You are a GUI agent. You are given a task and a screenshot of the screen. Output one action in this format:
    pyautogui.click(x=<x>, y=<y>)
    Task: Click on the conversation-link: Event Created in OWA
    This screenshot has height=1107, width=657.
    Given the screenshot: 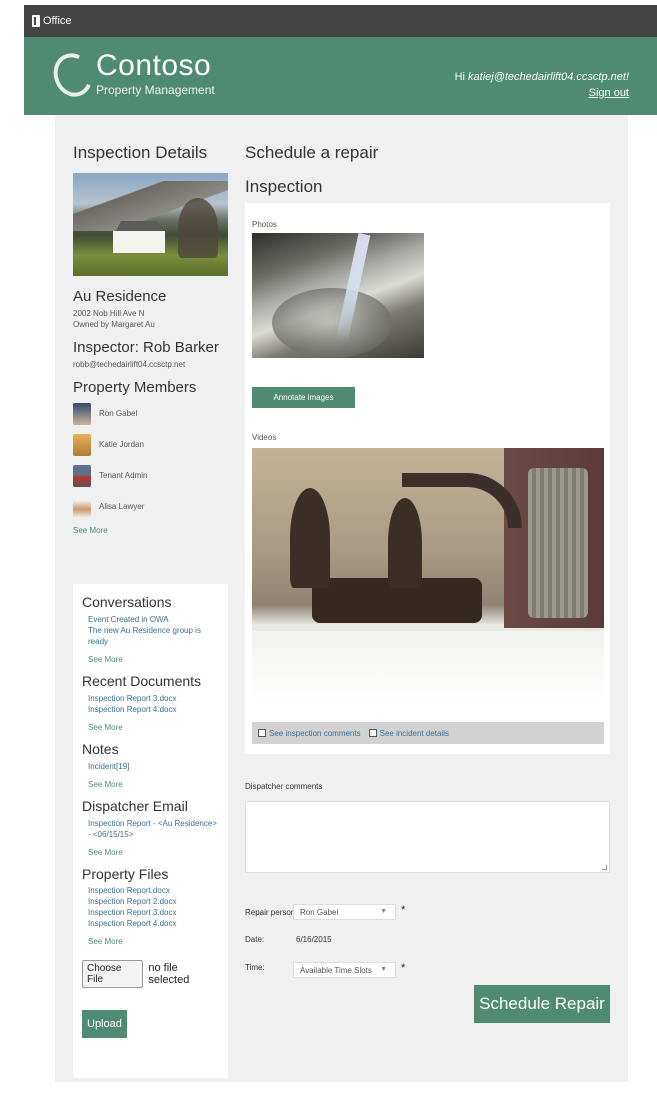 What is the action you would take?
    pyautogui.click(x=153, y=619)
    